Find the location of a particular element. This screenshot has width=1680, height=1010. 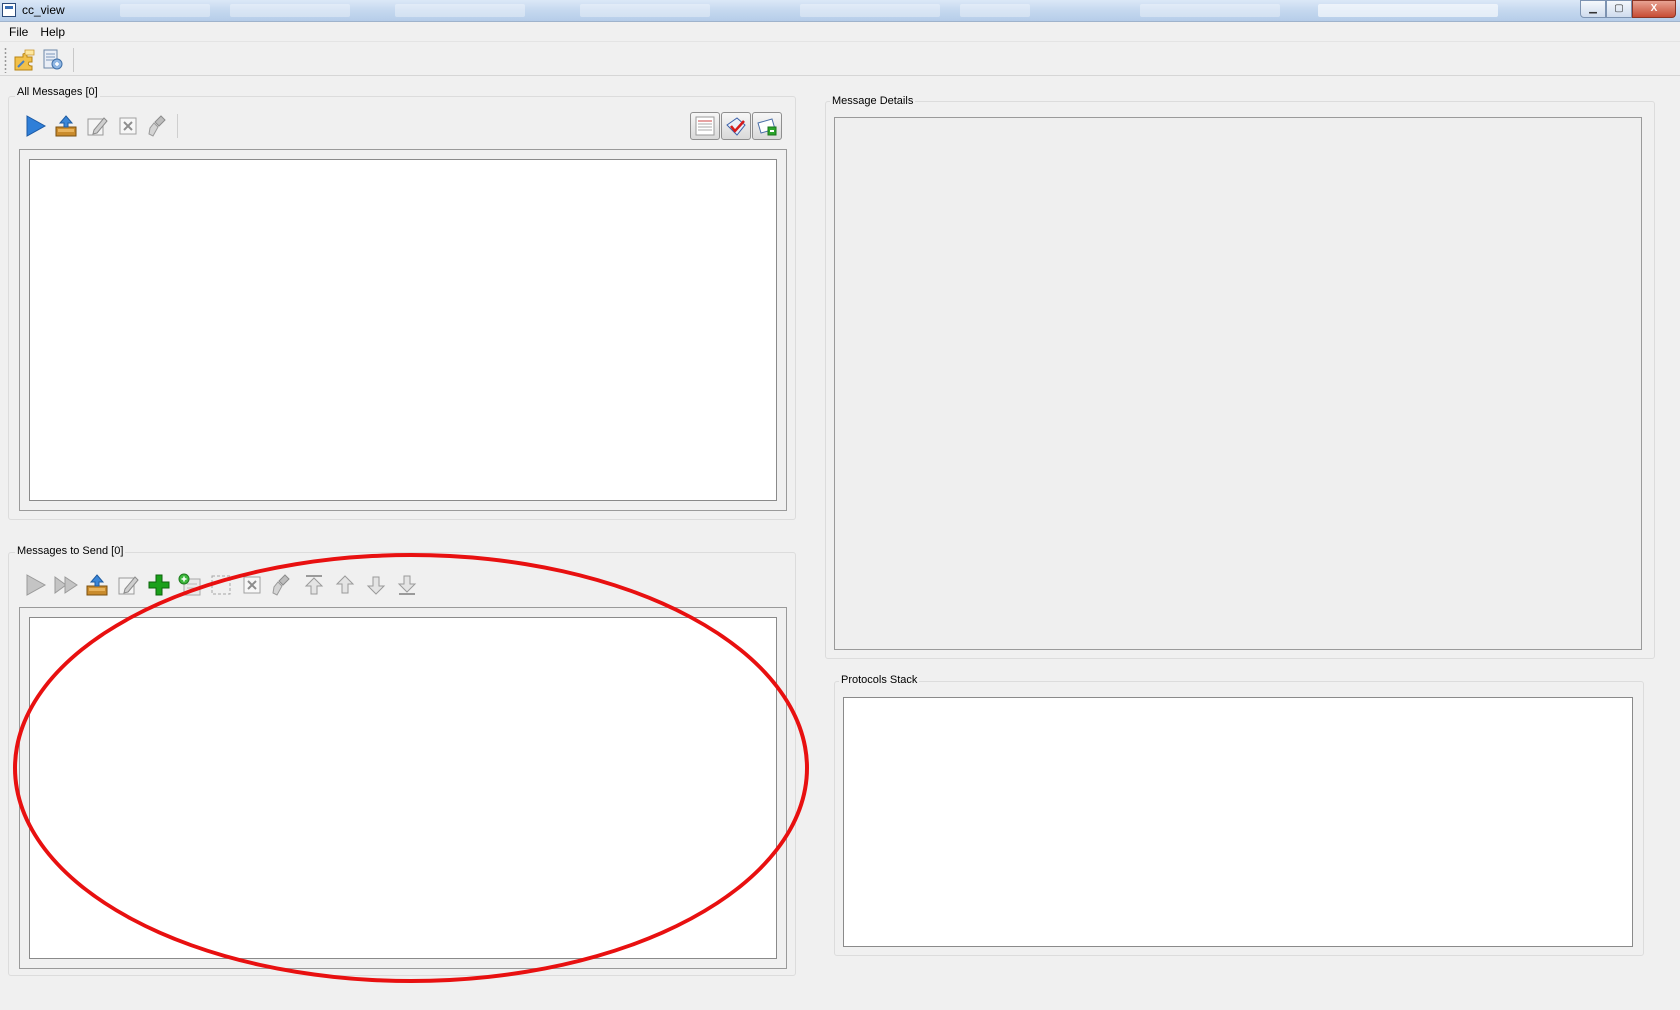

message-details-title: Message Details is located at coordinates (873, 101).